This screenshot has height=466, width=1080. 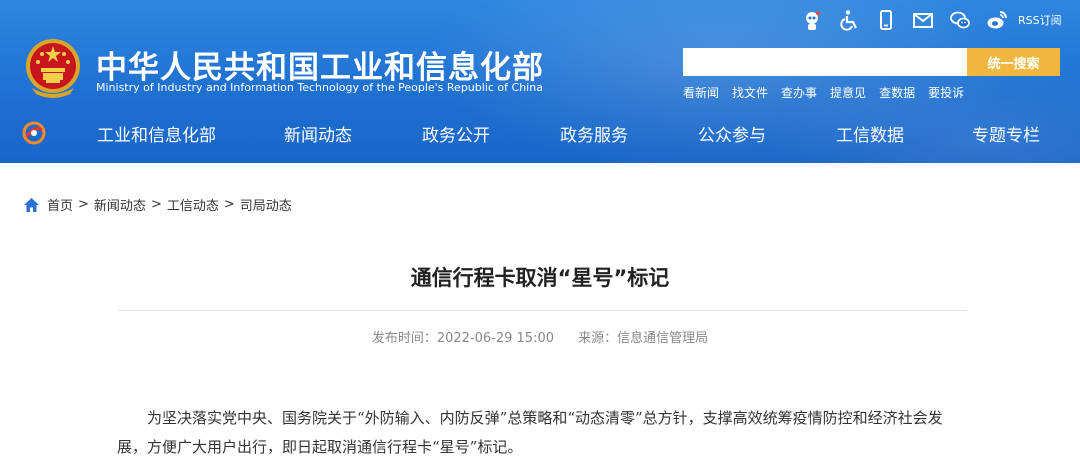 What do you see at coordinates (34, 133) in the screenshot?
I see `miit-logo-icon` at bounding box center [34, 133].